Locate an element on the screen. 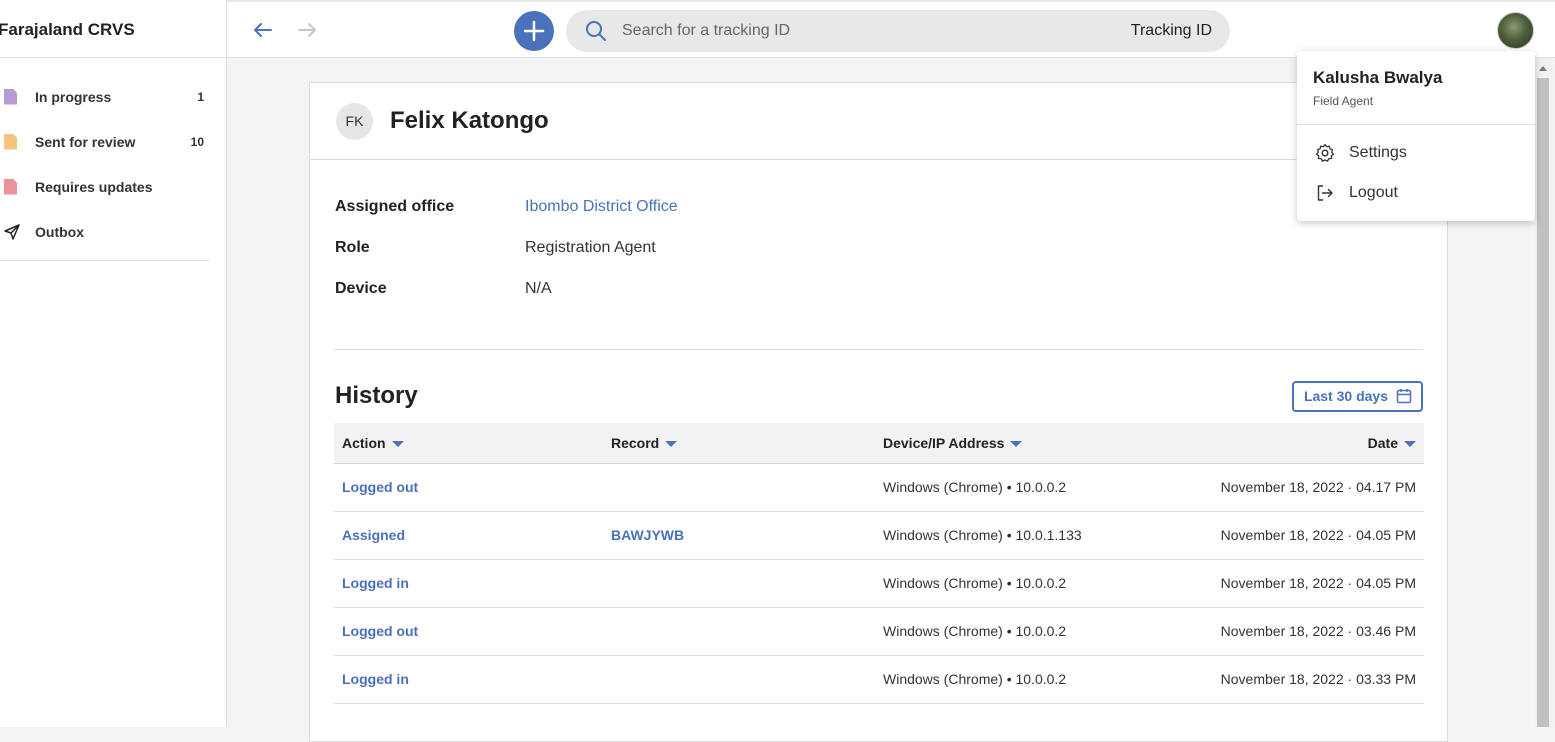 The image size is (1555, 742). date-range-label: Last 30 days is located at coordinates (1345, 396).